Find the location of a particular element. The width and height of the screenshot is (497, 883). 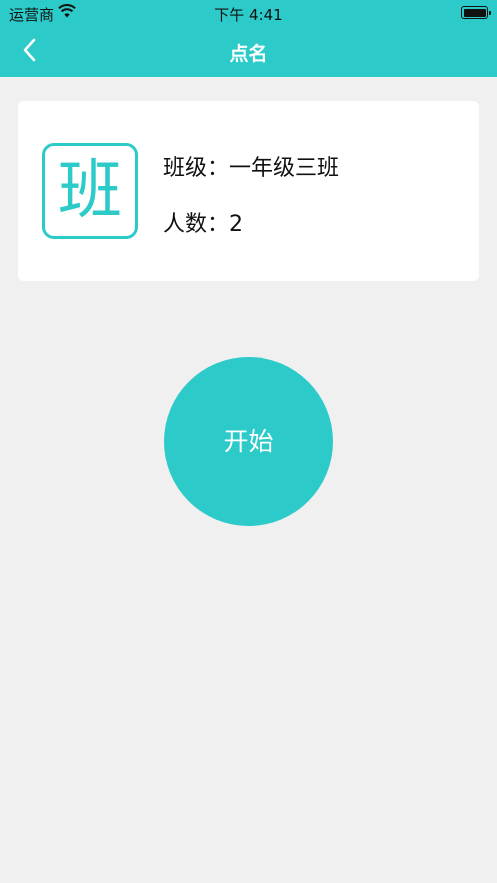

count-label: 人数： is located at coordinates (196, 224).